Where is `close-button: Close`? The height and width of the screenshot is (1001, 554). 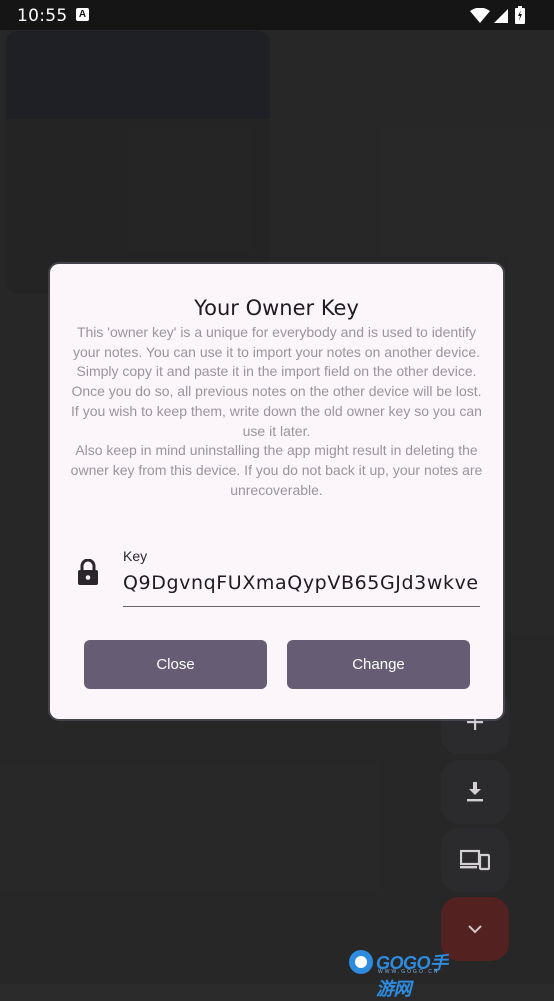 close-button: Close is located at coordinates (175, 664).